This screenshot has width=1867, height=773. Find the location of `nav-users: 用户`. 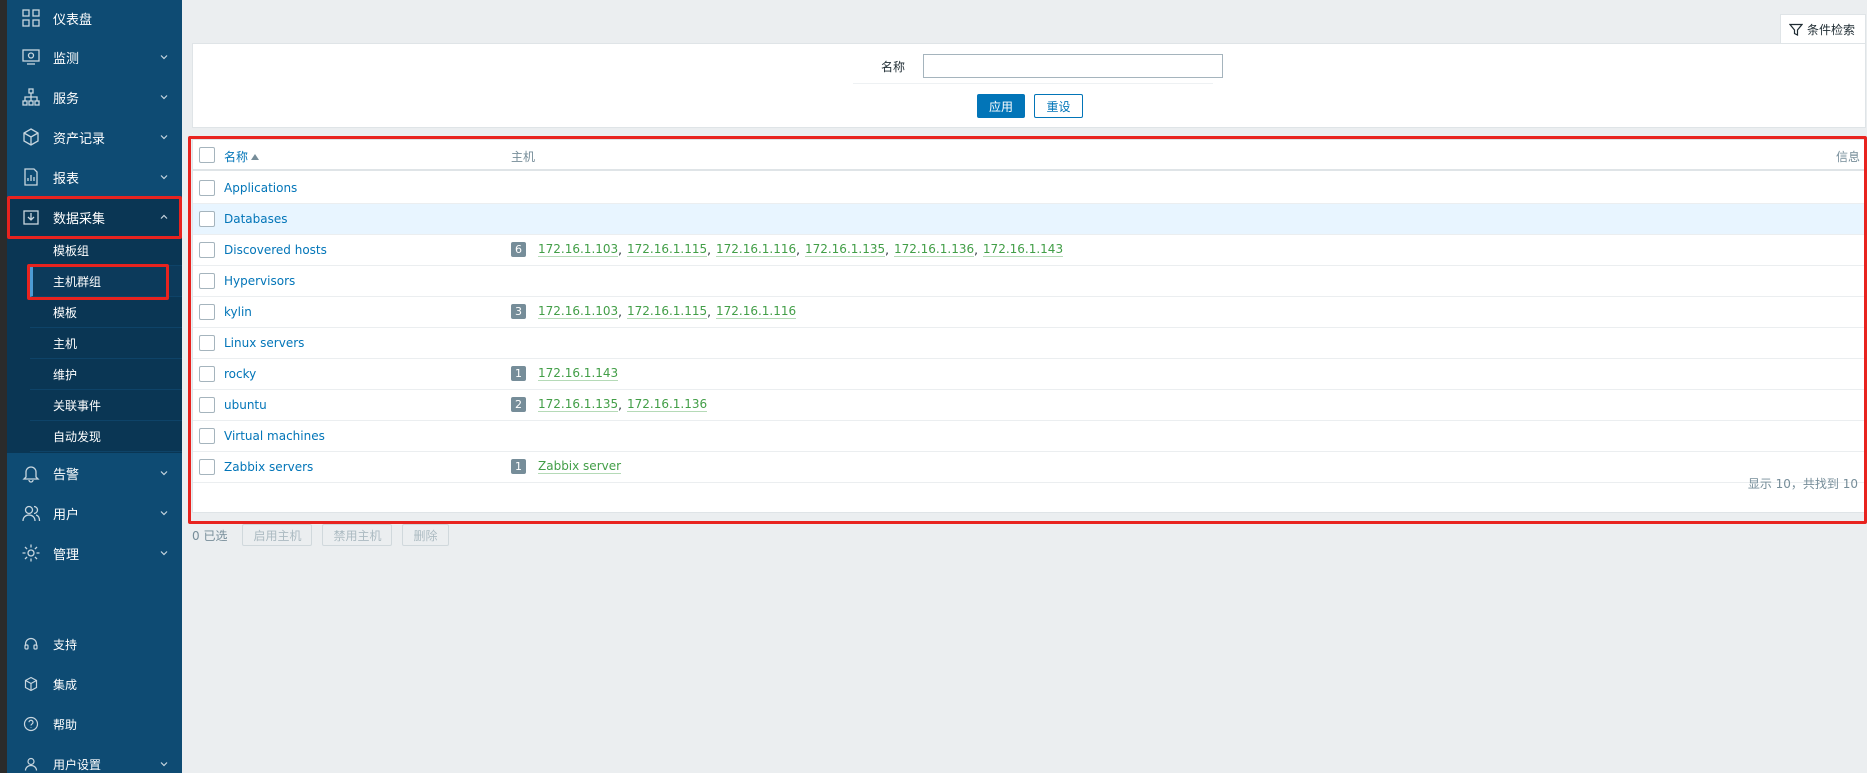

nav-users: 用户 is located at coordinates (94, 513).